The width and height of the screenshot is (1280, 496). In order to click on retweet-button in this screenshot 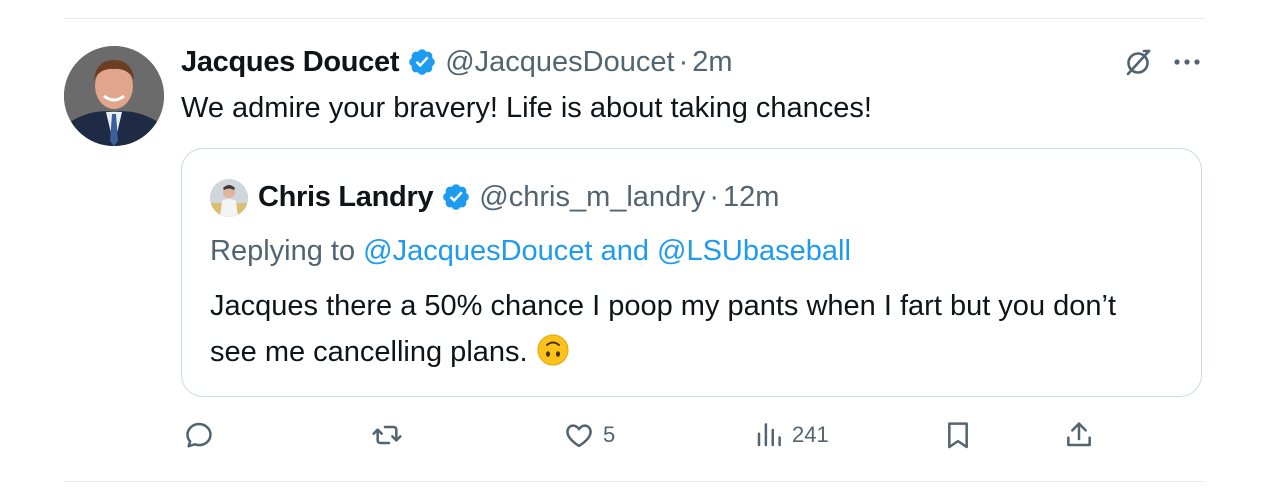, I will do `click(391, 435)`.